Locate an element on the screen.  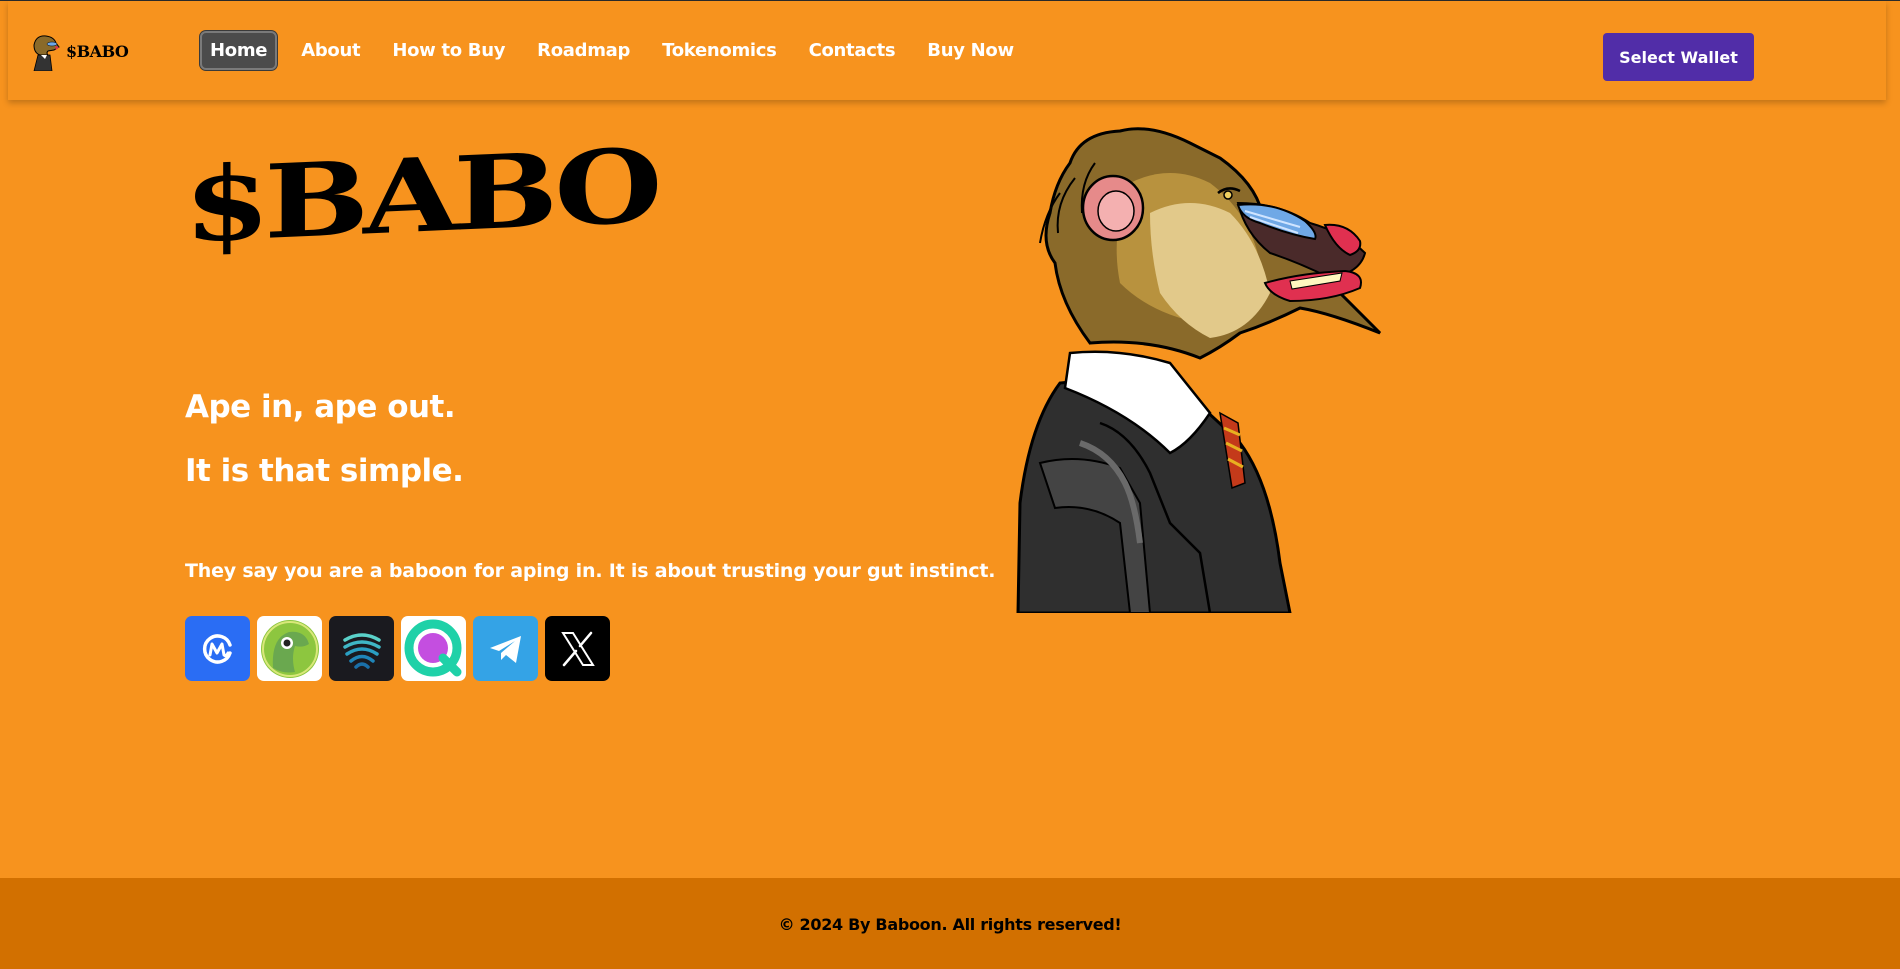
x-link is located at coordinates (577, 648).